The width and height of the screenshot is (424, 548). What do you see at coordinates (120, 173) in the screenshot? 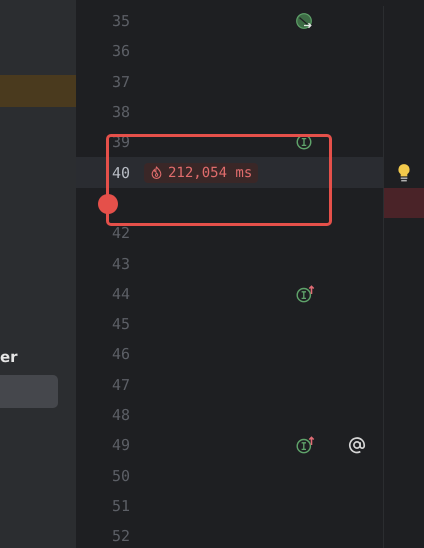
I see `line-number: 40` at bounding box center [120, 173].